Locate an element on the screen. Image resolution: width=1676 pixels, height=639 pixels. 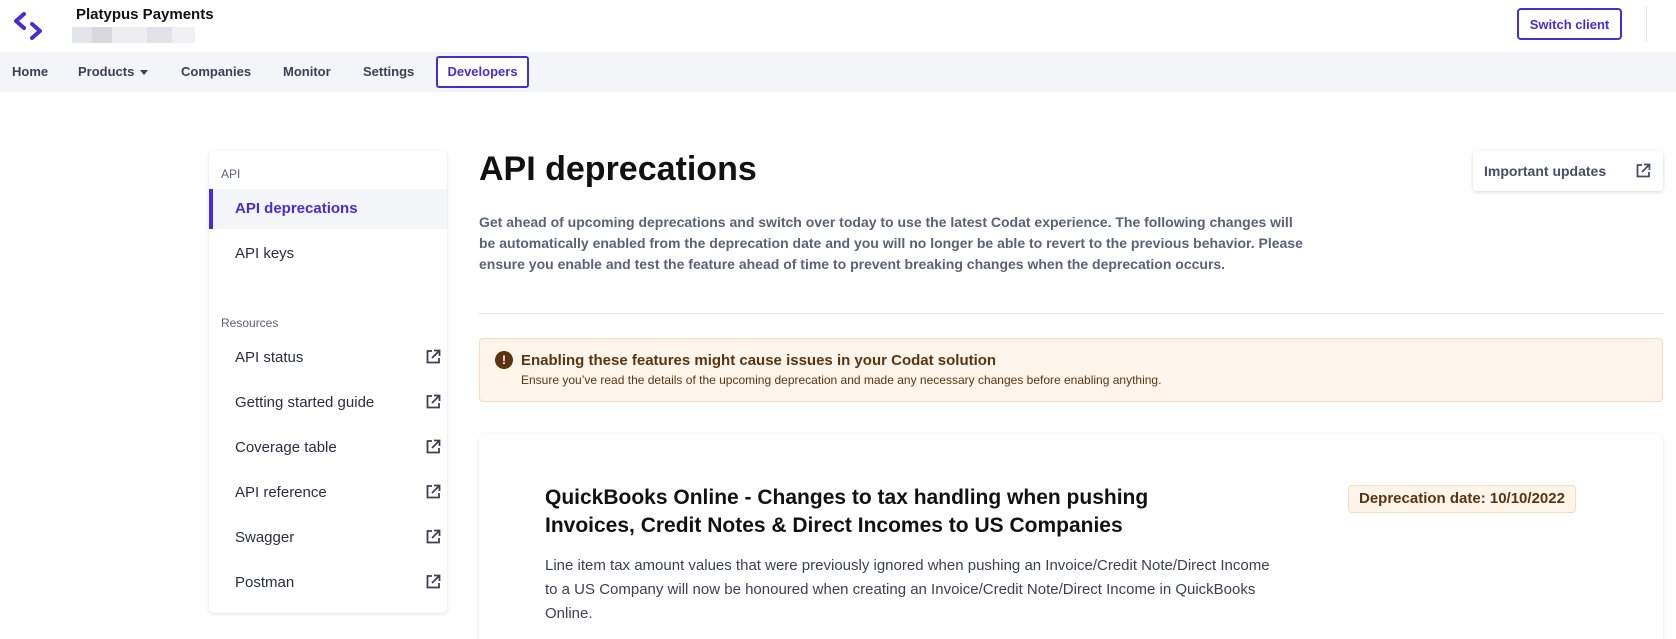
section-divider is located at coordinates (1071, 313).